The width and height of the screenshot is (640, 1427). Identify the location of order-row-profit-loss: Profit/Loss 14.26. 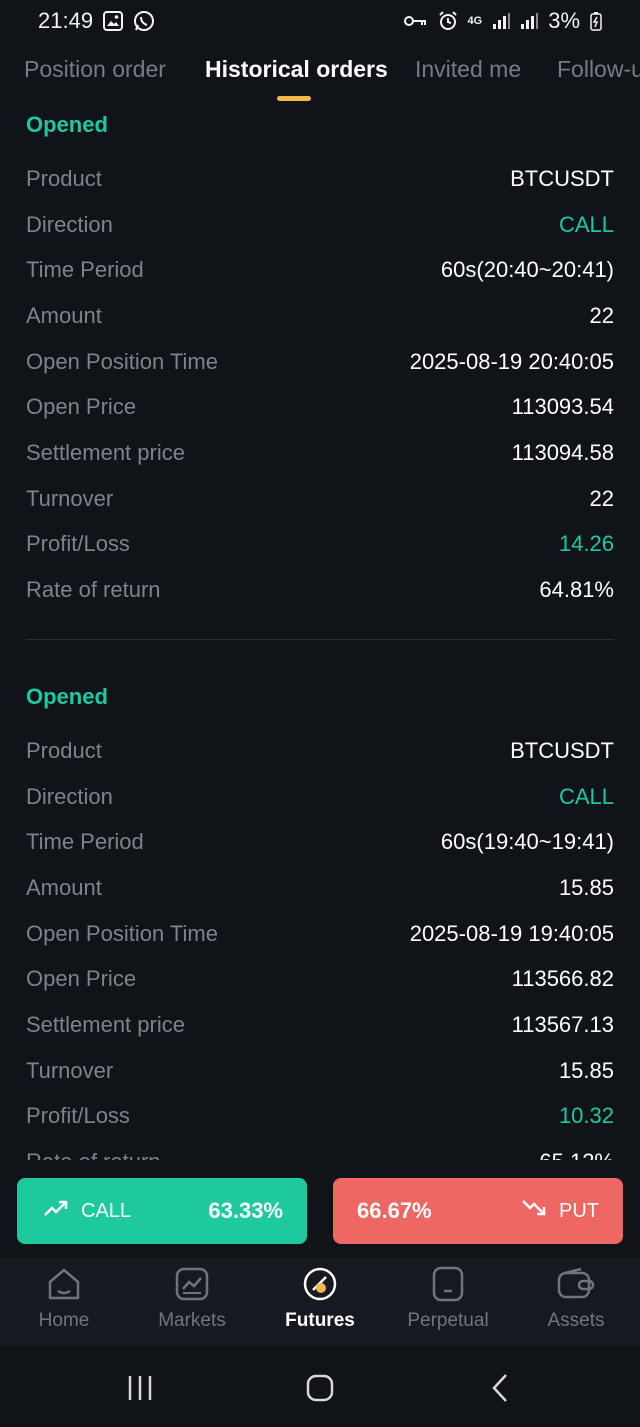
(320, 544).